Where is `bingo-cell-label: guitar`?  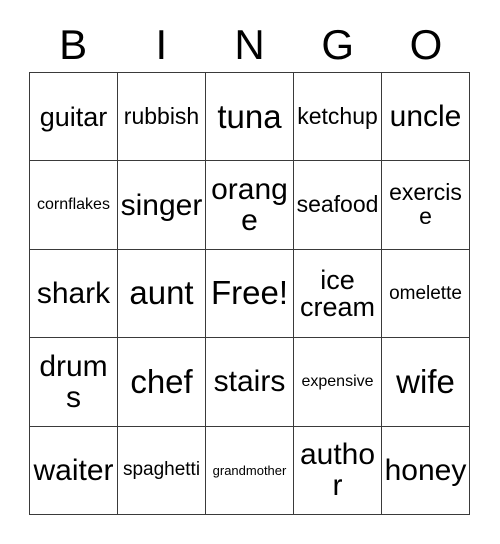
bingo-cell-label: guitar is located at coordinates (73, 116).